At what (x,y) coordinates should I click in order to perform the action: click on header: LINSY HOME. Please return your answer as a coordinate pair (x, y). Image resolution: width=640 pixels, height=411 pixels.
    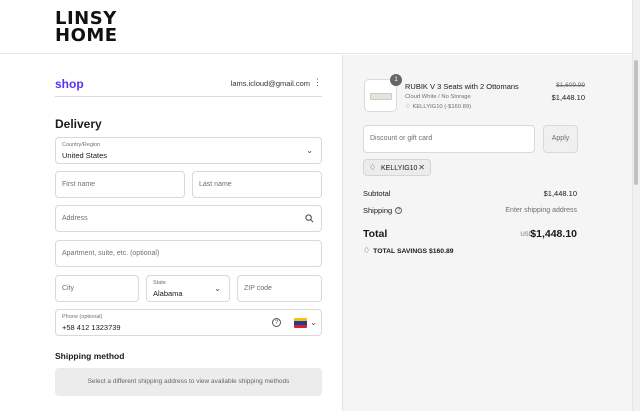
    Looking at the image, I should click on (320, 27).